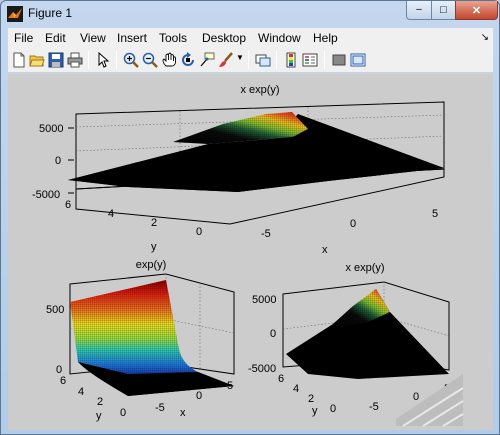 The width and height of the screenshot is (500, 435). Describe the element at coordinates (169, 60) in the screenshot. I see `pan-icon` at that location.